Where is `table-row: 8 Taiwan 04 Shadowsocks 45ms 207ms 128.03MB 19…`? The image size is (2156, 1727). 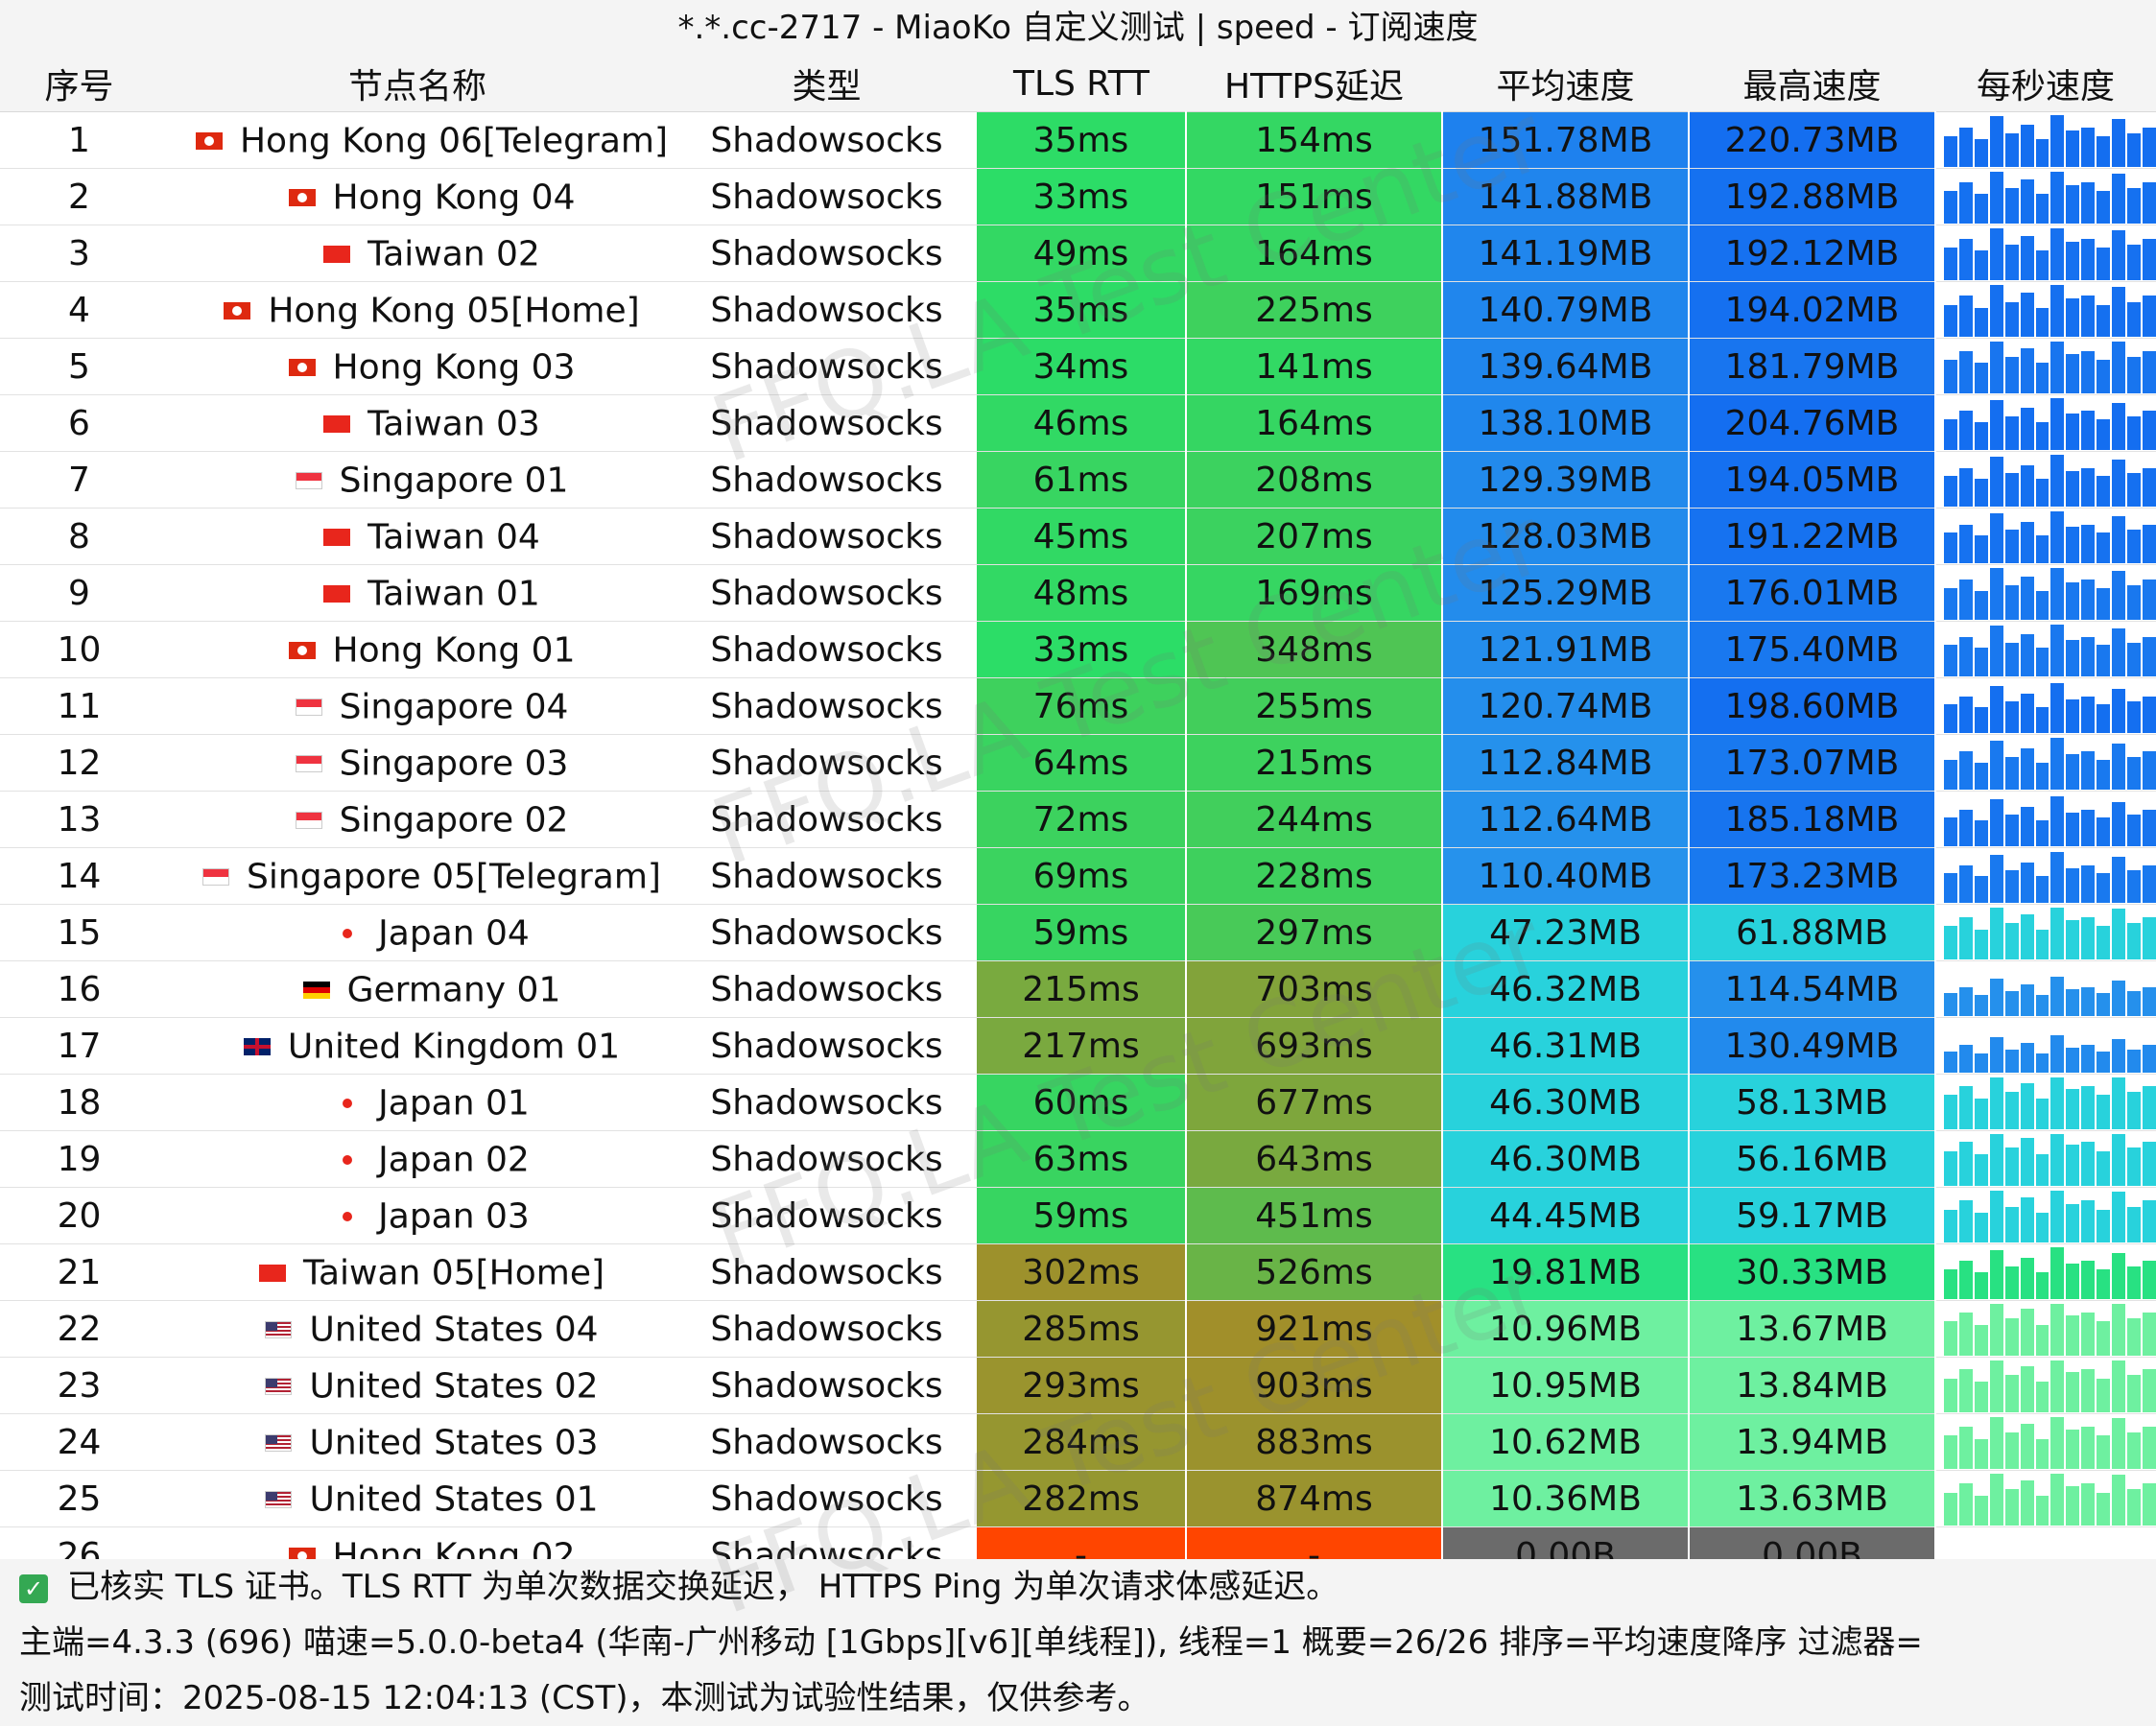 table-row: 8 Taiwan 04 Shadowsocks 45ms 207ms 128.03MB 19… is located at coordinates (1078, 536).